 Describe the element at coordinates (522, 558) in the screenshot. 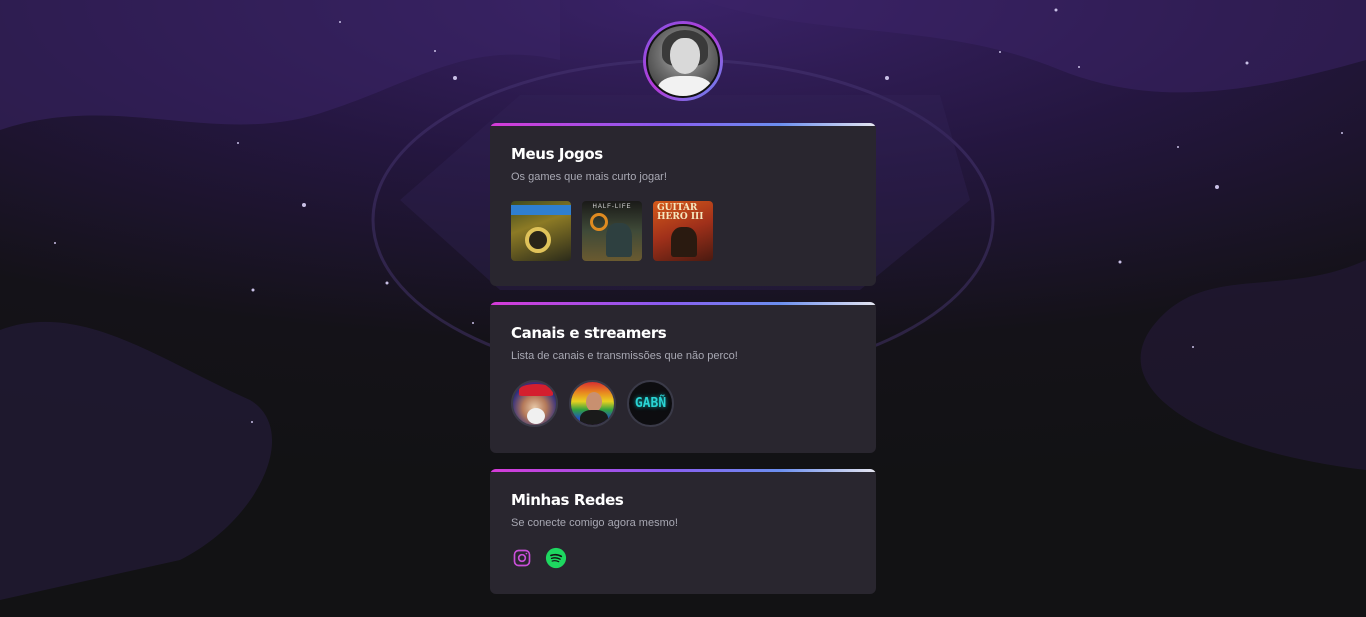

I see `instagram-icon` at that location.